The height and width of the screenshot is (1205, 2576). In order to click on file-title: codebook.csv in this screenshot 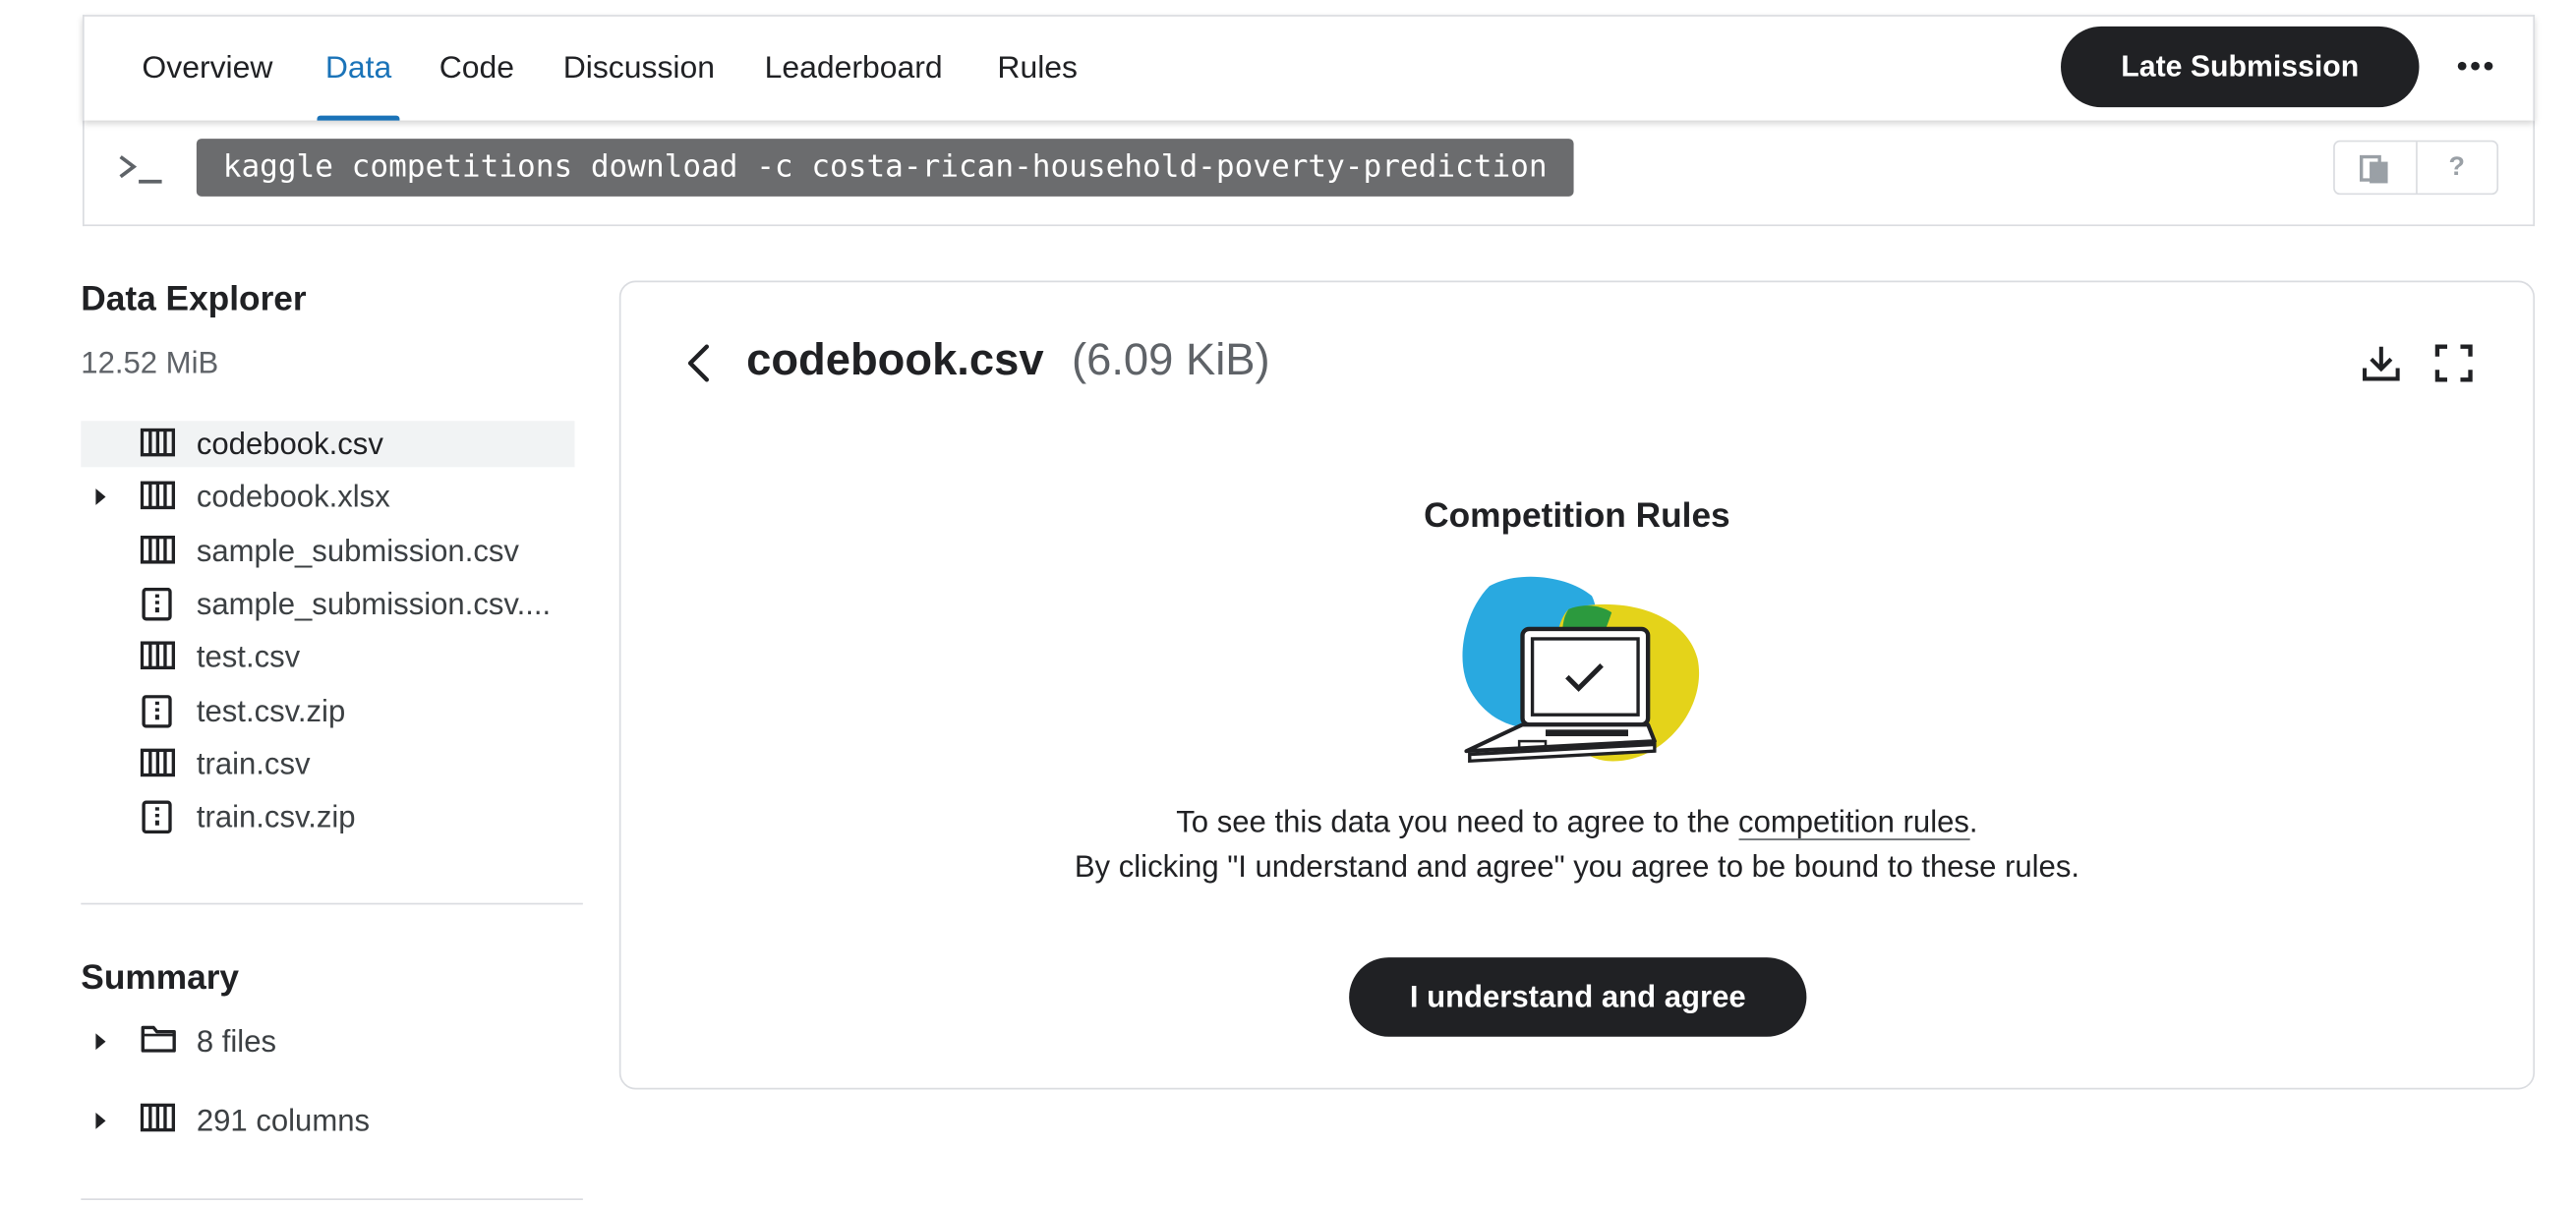, I will do `click(895, 359)`.